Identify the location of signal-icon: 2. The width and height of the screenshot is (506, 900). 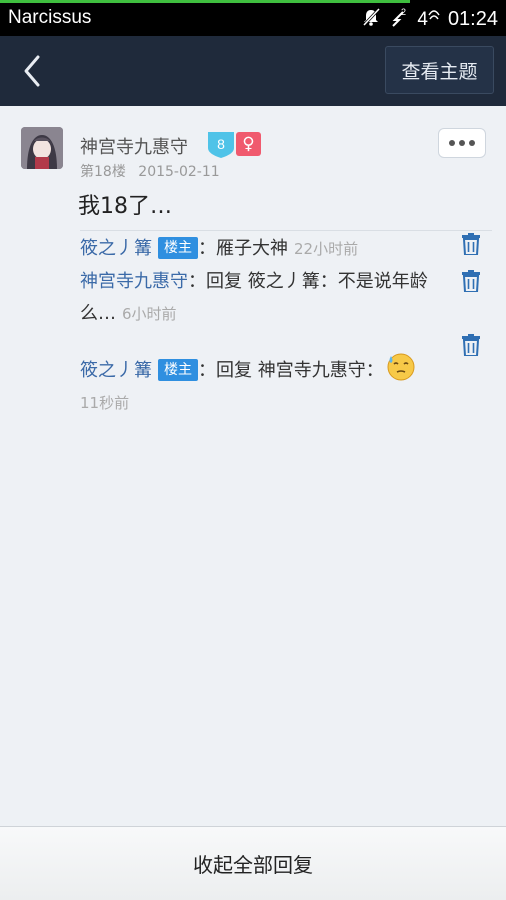
(399, 19).